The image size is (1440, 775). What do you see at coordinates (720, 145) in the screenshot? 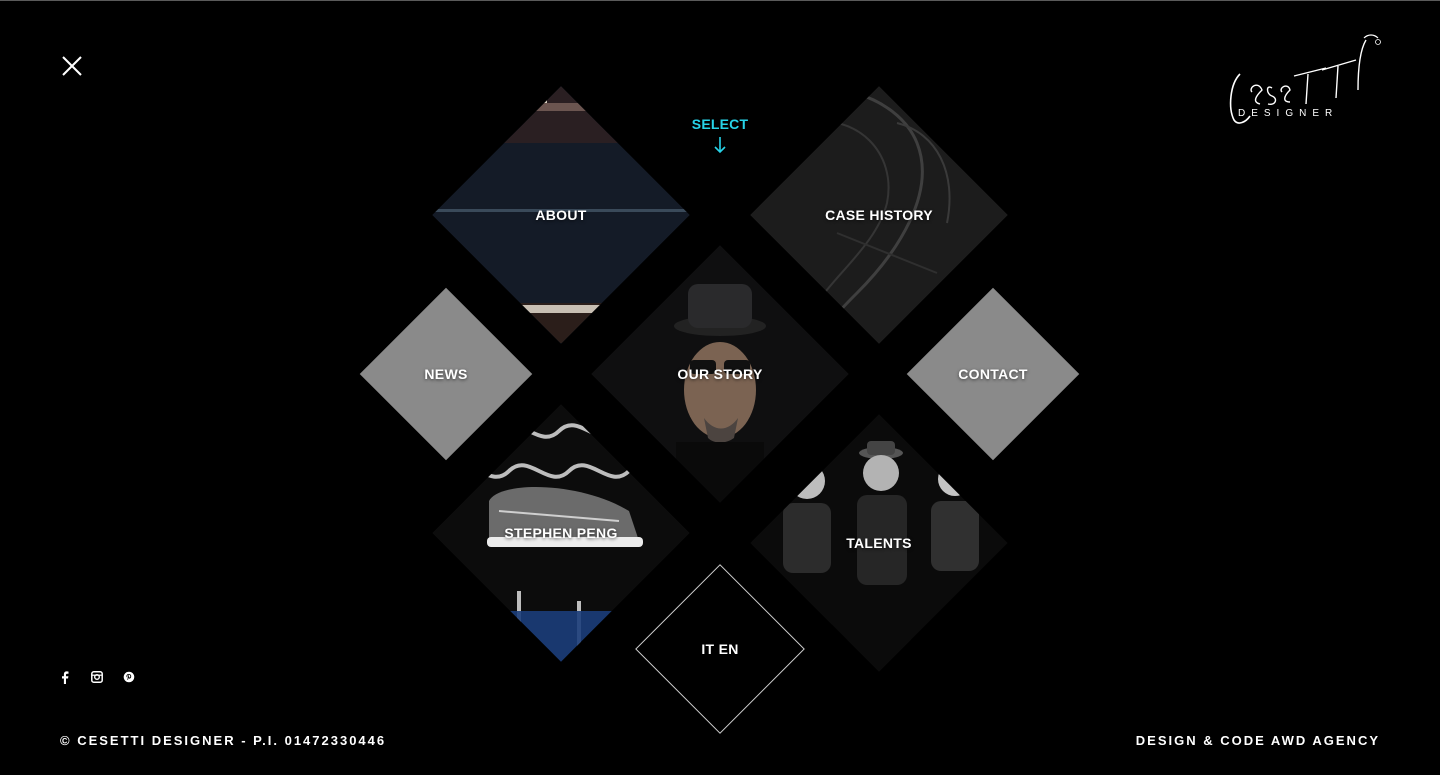
I see `arrow-down-icon` at bounding box center [720, 145].